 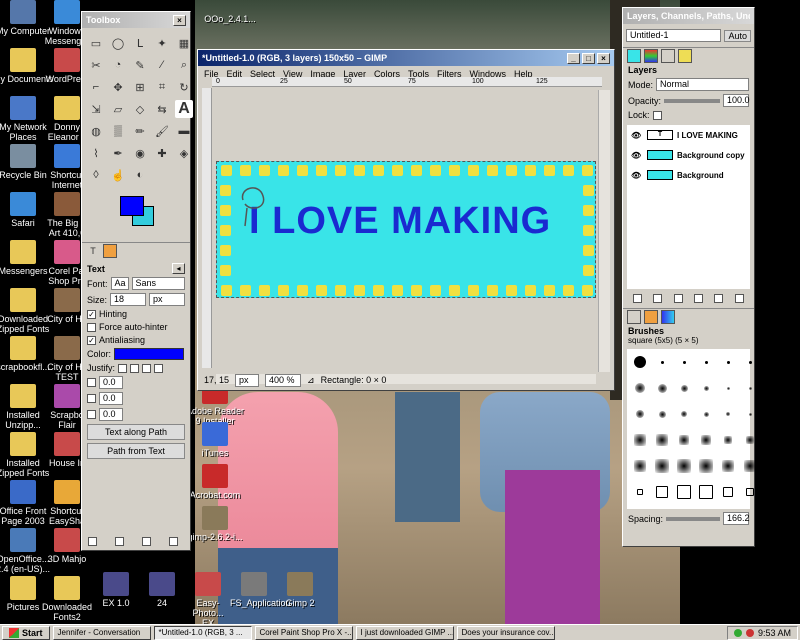 What do you see at coordinates (688, 175) in the screenshot?
I see `layer-row: 👁 Background` at bounding box center [688, 175].